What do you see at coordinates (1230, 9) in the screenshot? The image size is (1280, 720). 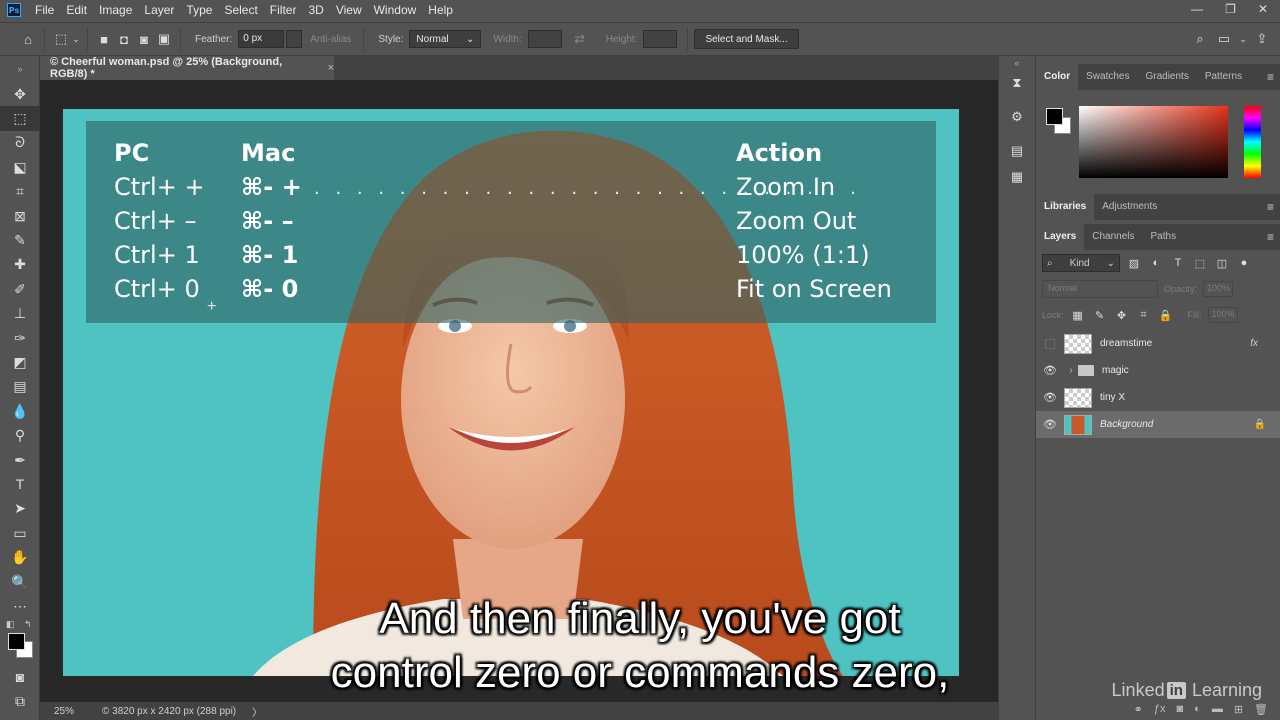 I see `maximize-button: ❐` at bounding box center [1230, 9].